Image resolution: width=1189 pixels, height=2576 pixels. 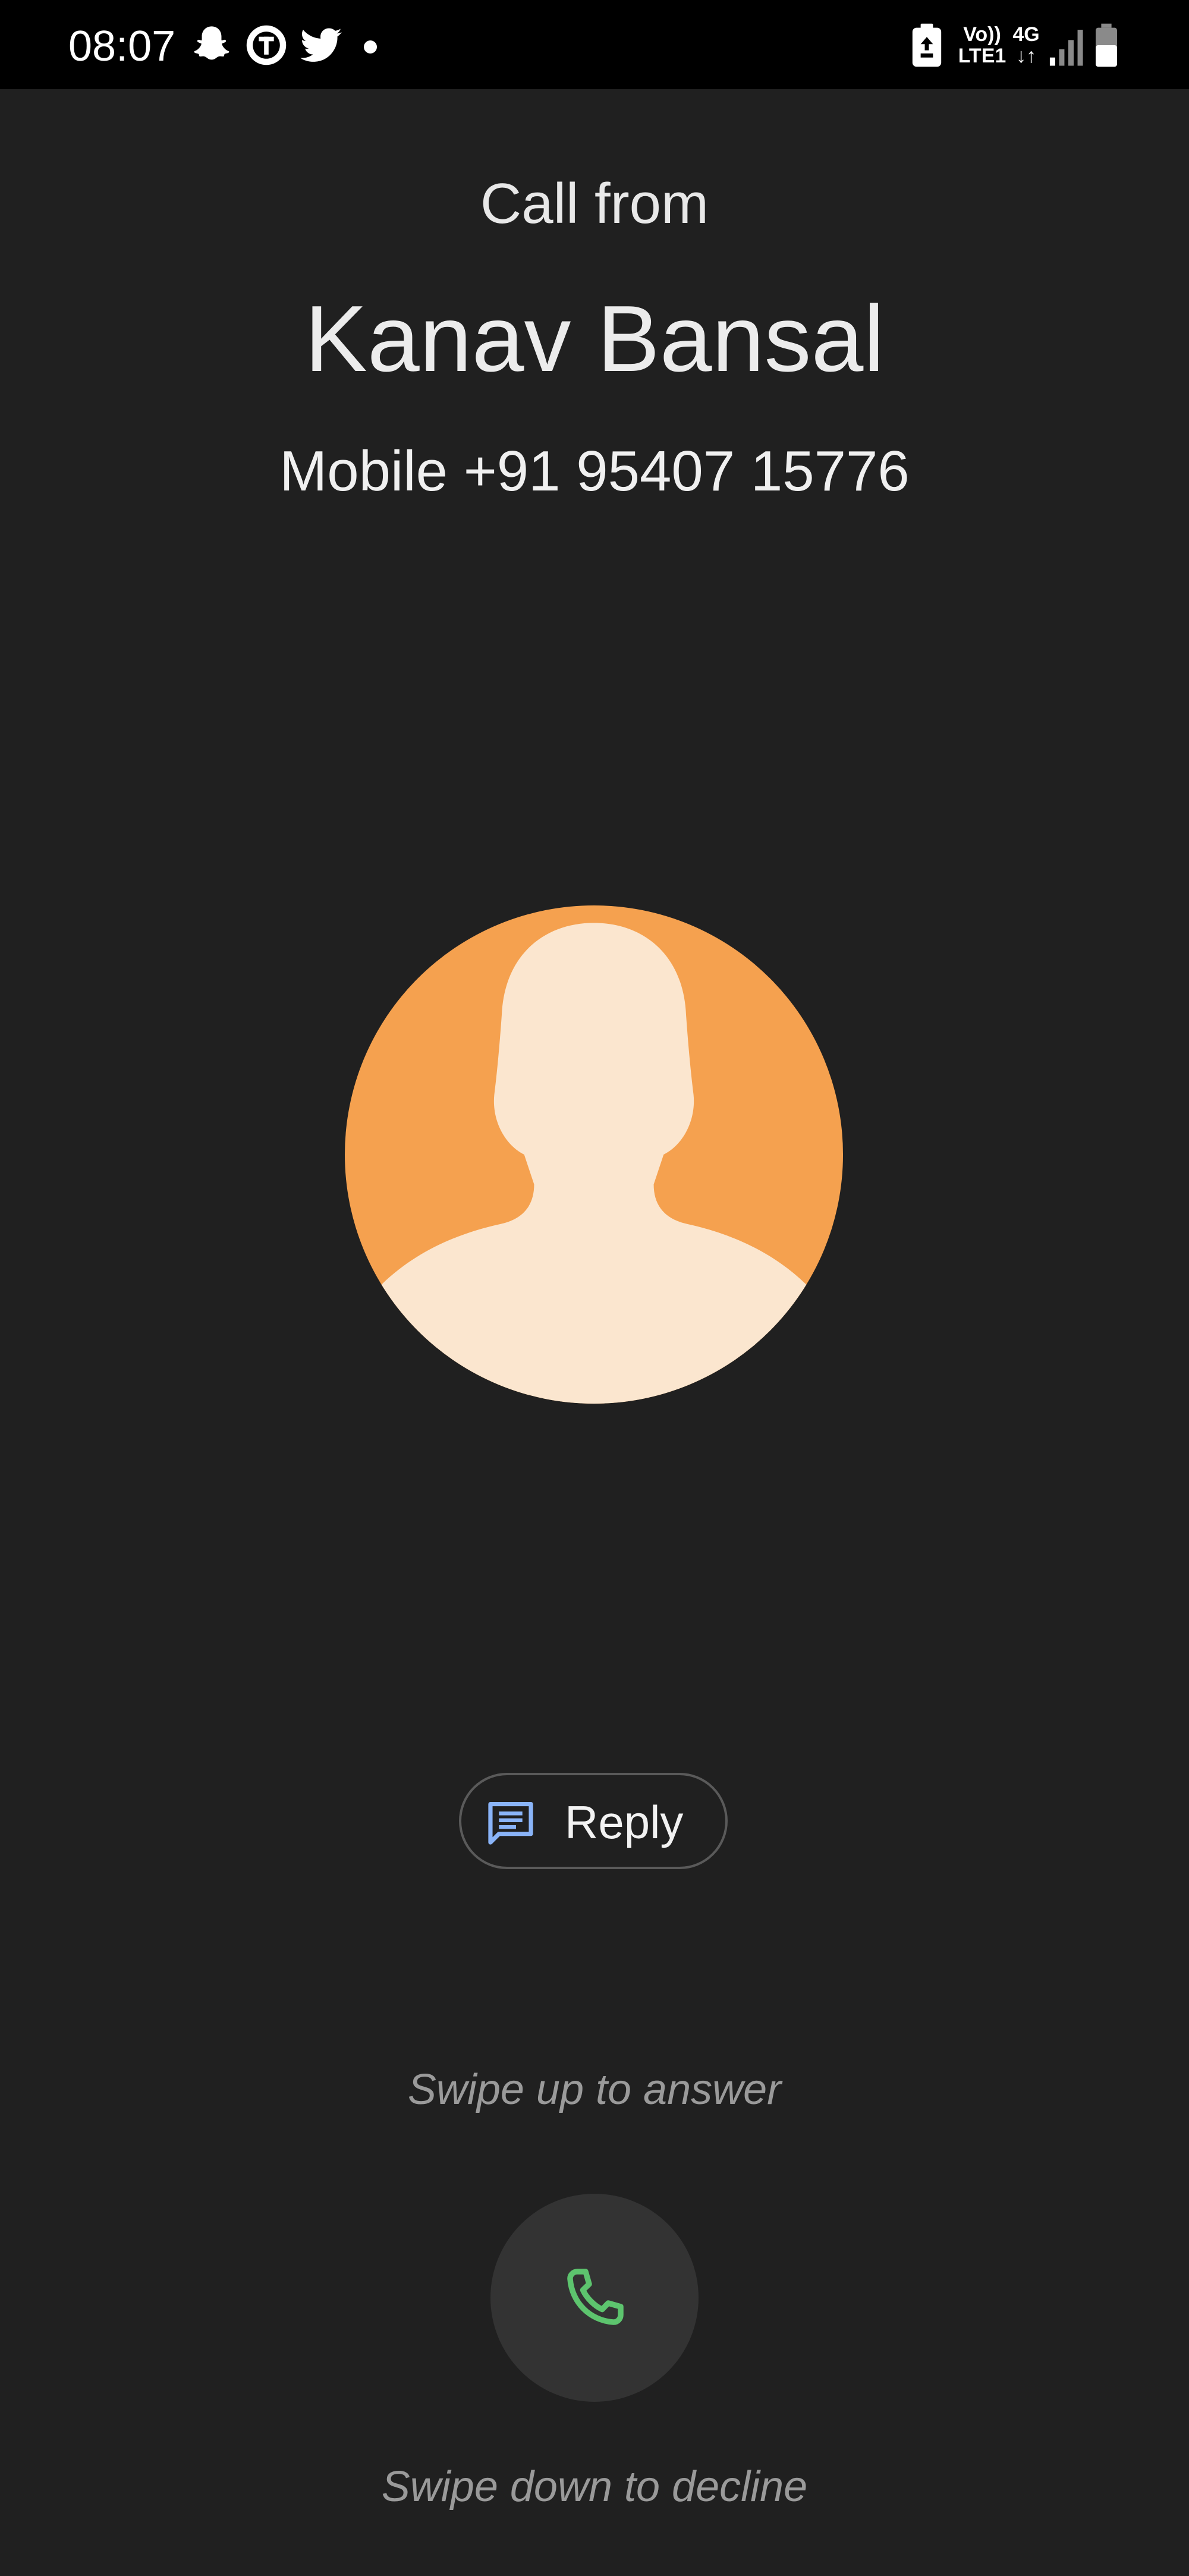 I want to click on caller-number: Mobile +91 95407 15776, so click(x=594, y=471).